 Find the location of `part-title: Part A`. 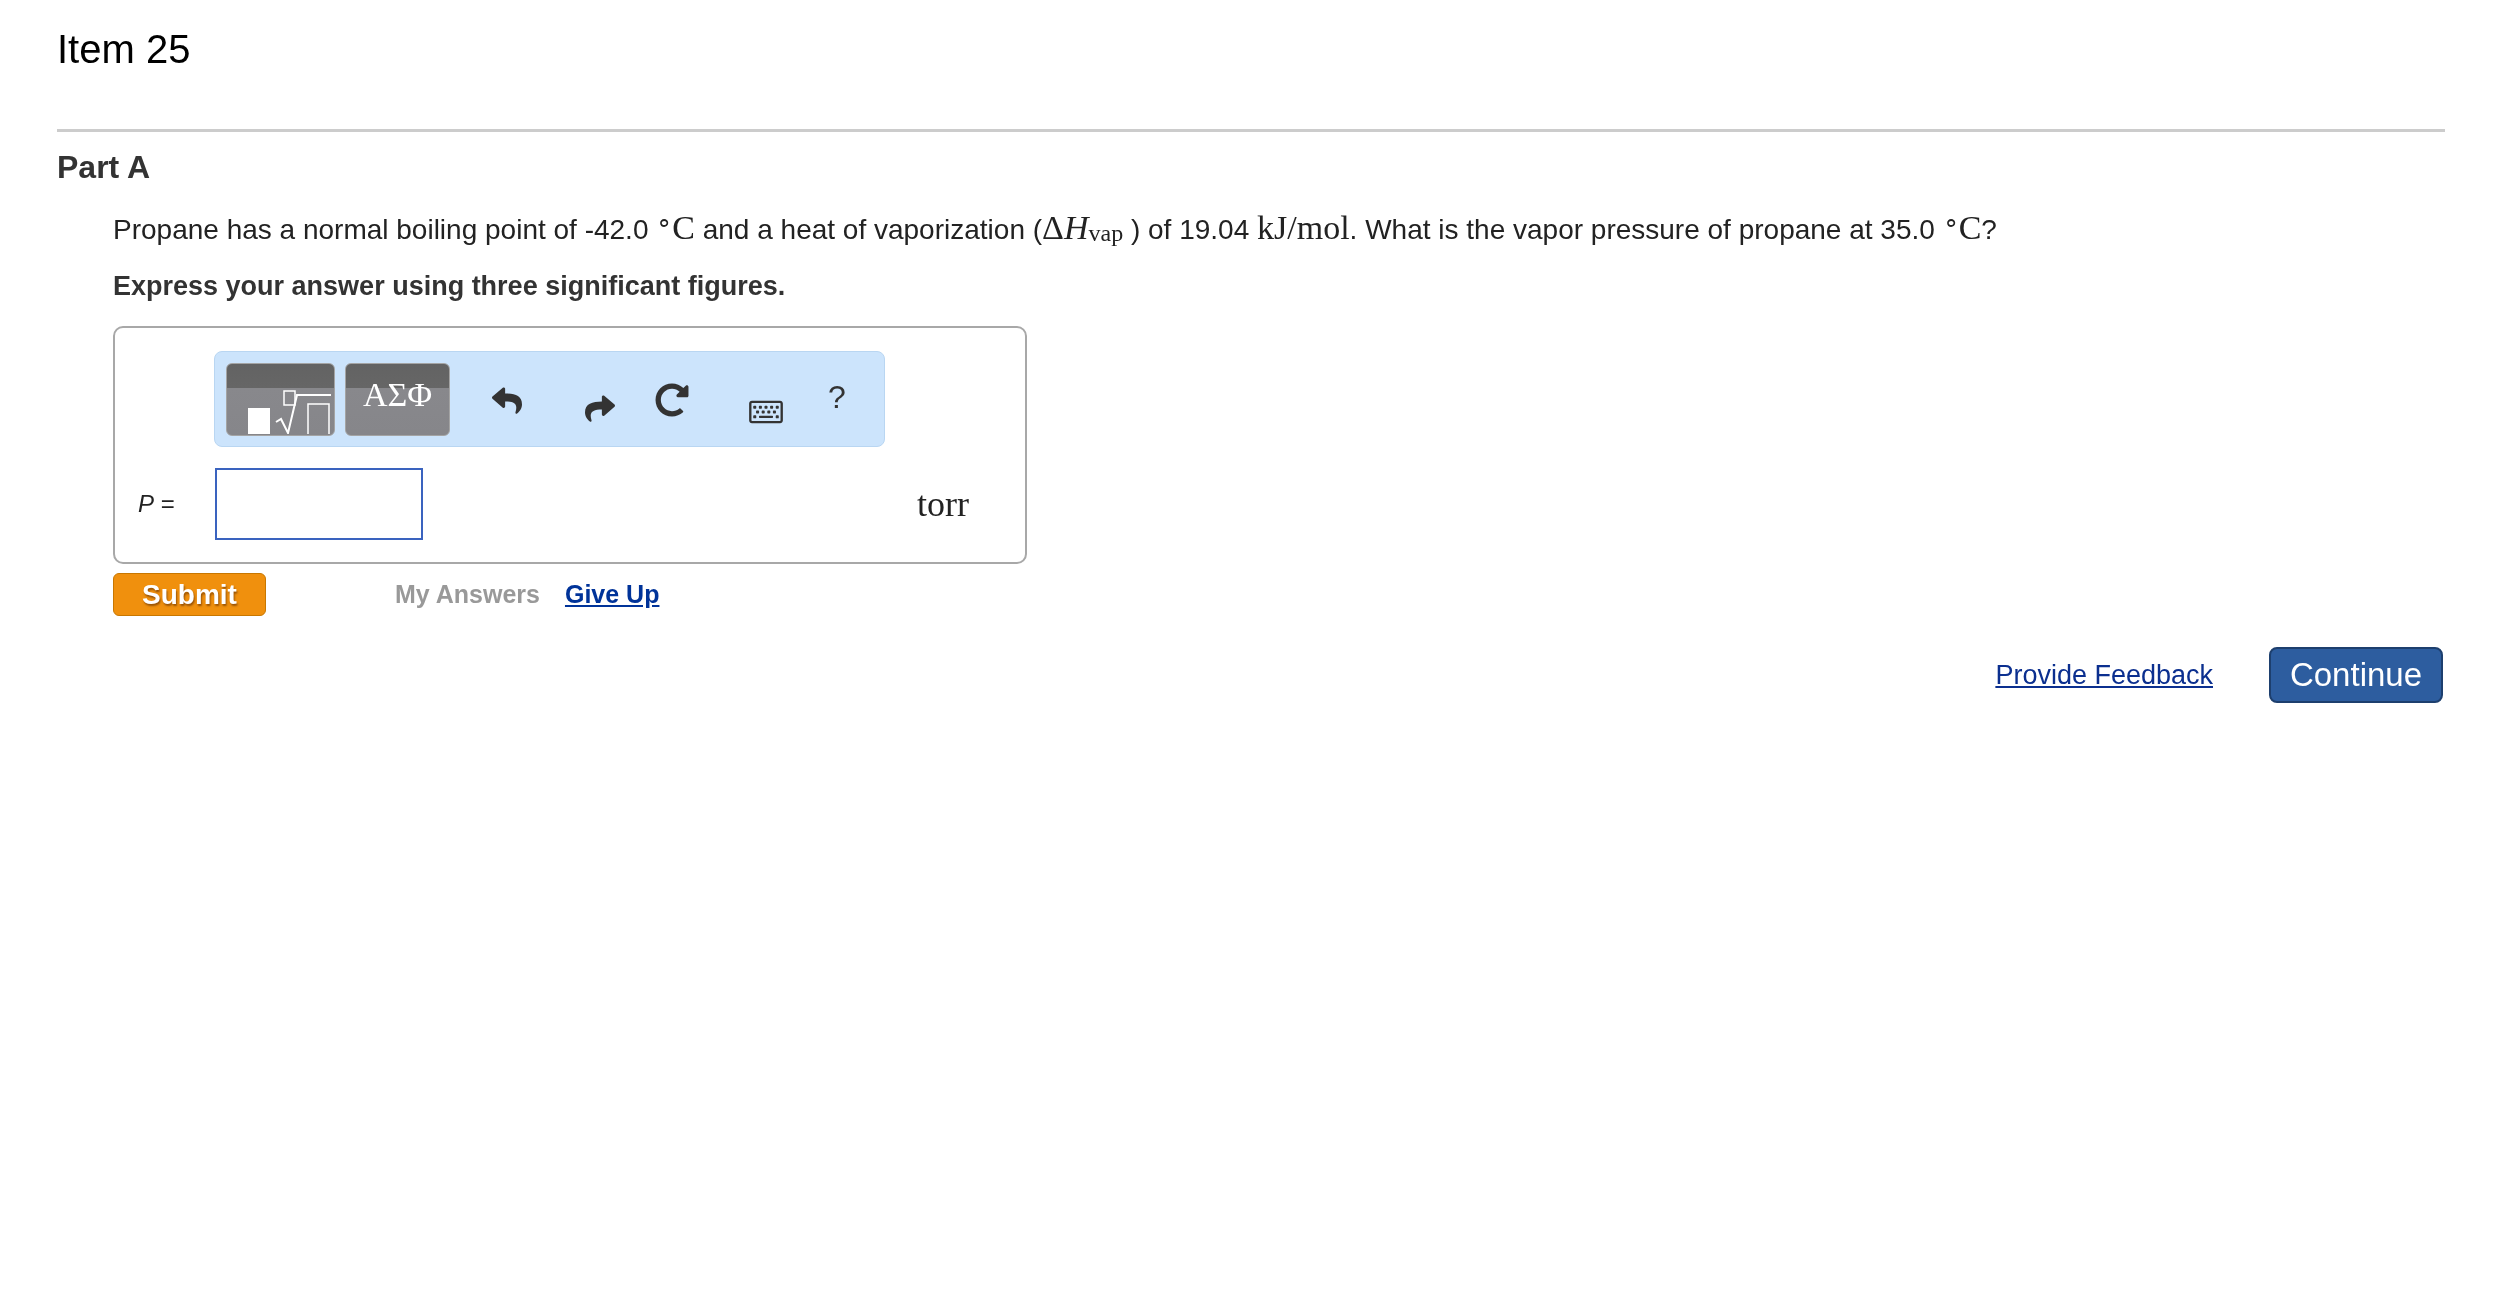

part-title: Part A is located at coordinates (104, 167).